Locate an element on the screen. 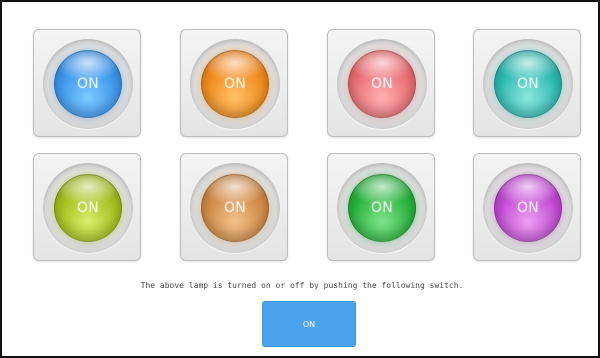  lamp-olive: ON is located at coordinates (88, 208).